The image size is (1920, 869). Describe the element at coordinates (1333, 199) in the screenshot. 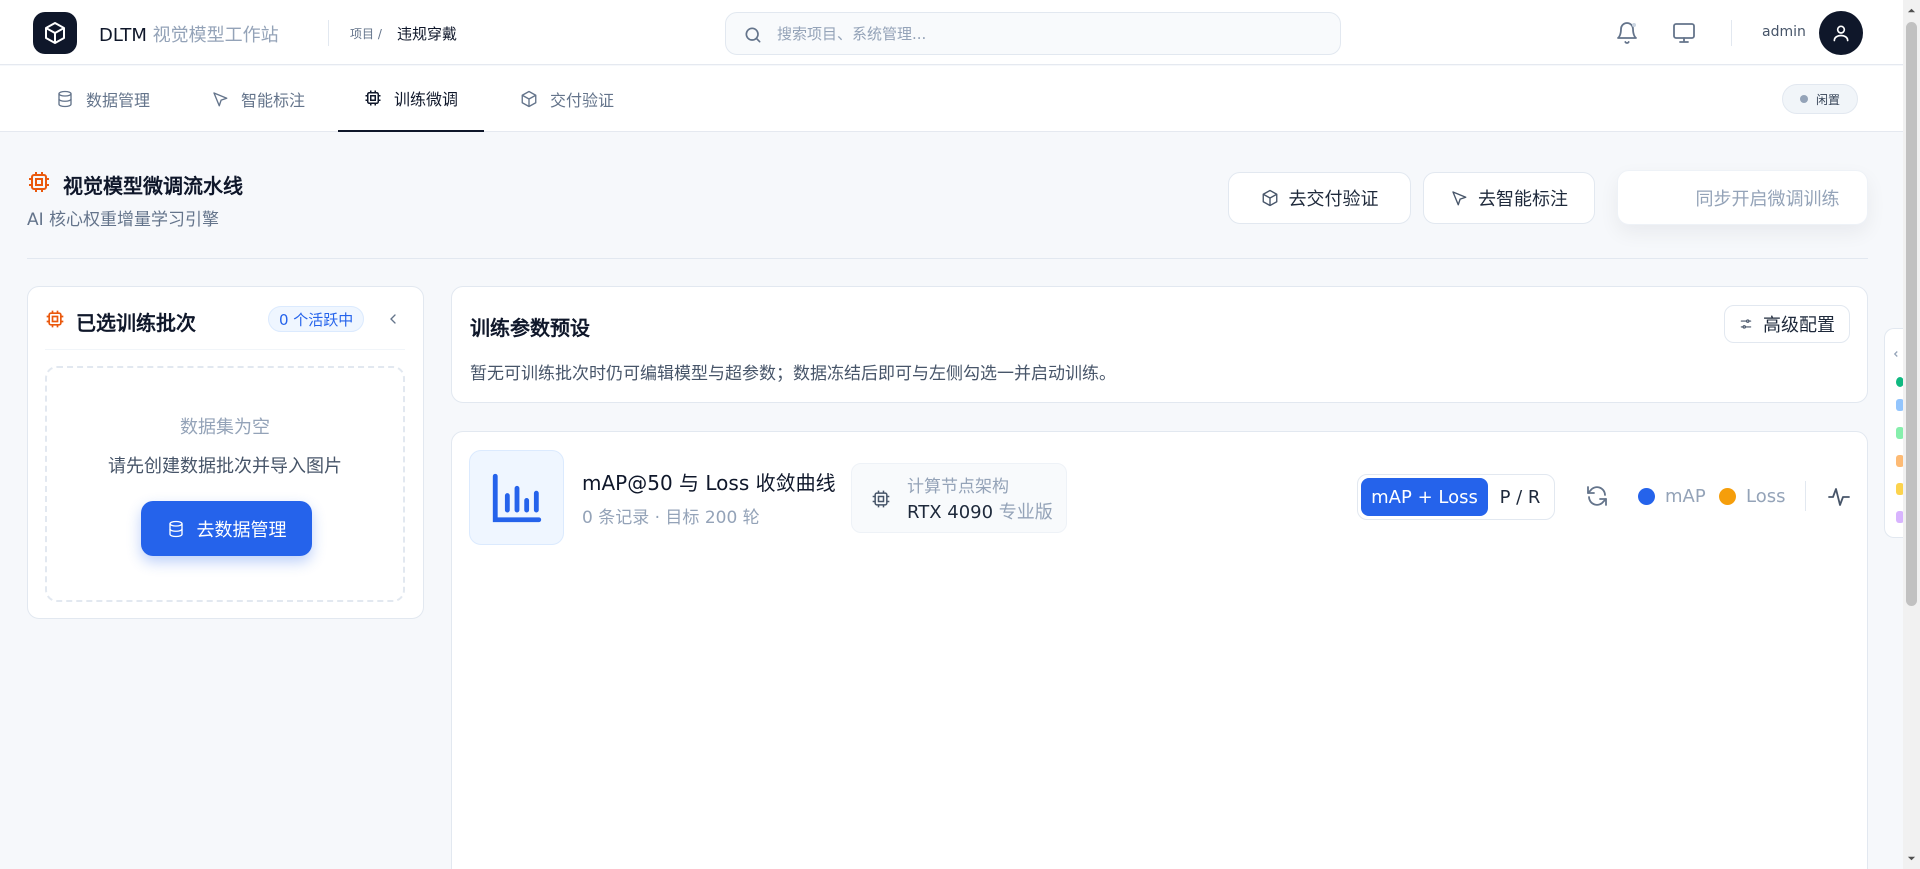

I see `button-label: 去交付验证` at that location.